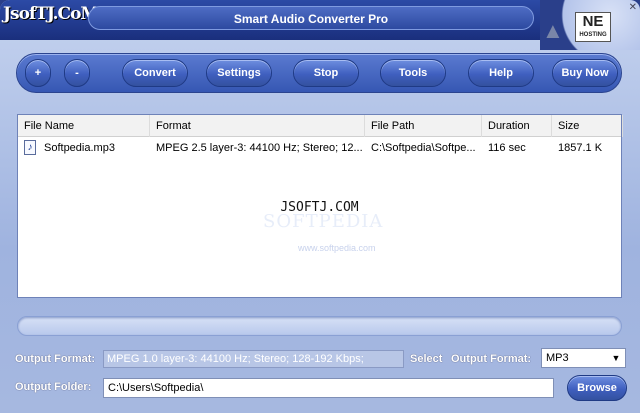 The image size is (640, 413). What do you see at coordinates (507, 148) in the screenshot?
I see `cell-duration: 116 sec` at bounding box center [507, 148].